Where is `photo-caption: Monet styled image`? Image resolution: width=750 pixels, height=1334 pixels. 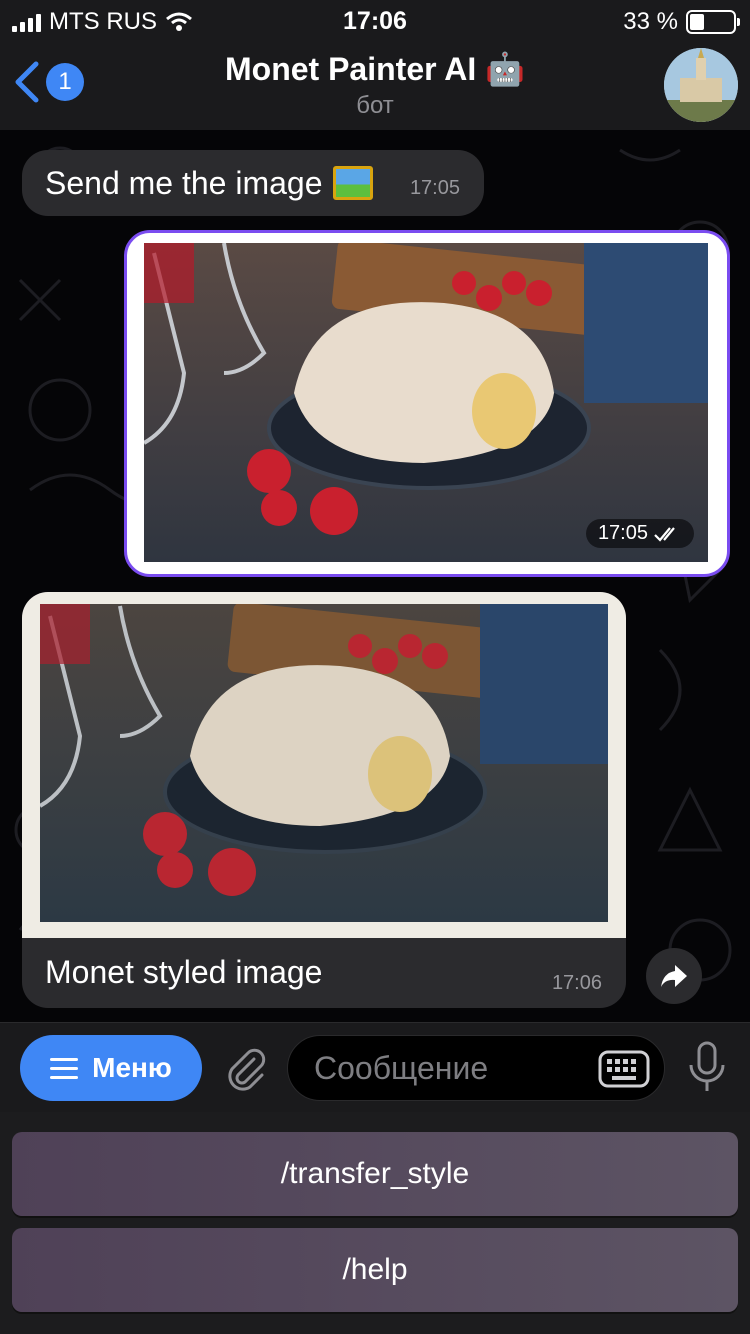
photo-caption: Monet styled image is located at coordinates (184, 972).